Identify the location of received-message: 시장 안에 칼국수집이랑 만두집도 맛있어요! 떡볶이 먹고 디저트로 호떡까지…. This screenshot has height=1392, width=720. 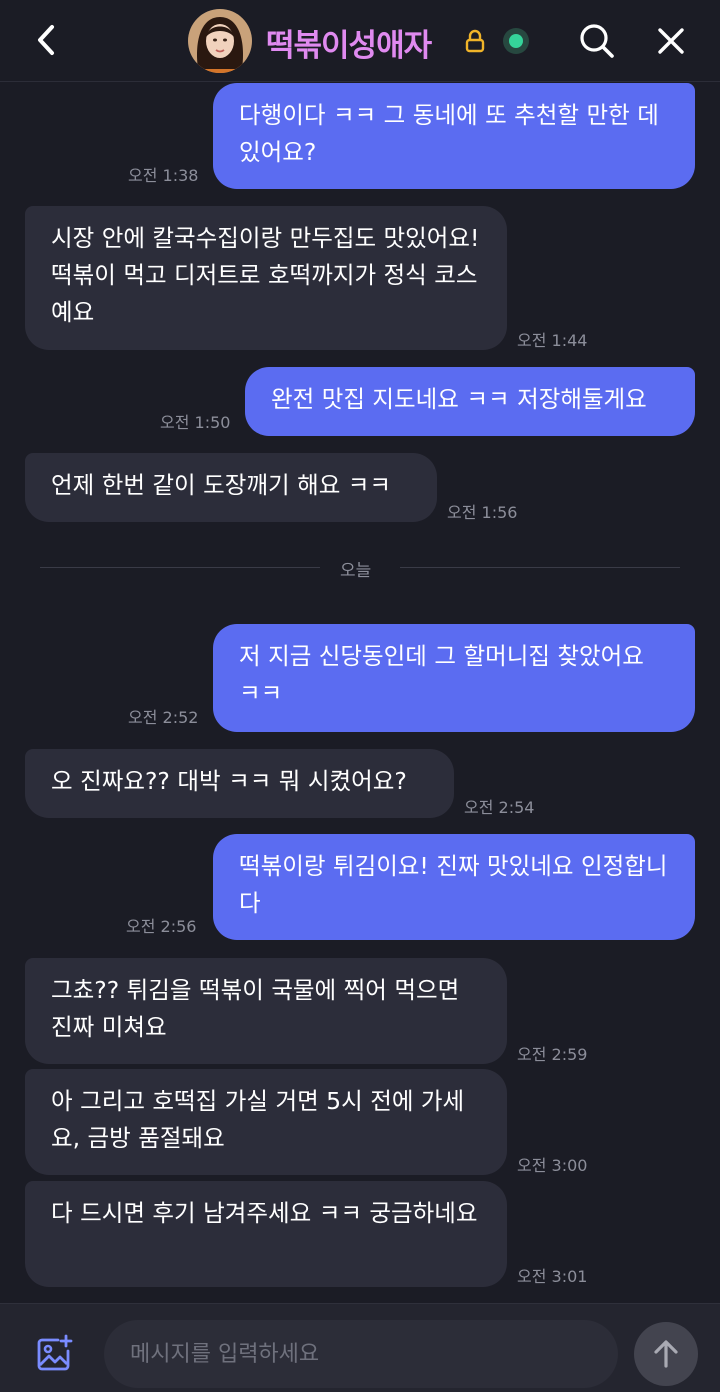
(266, 278).